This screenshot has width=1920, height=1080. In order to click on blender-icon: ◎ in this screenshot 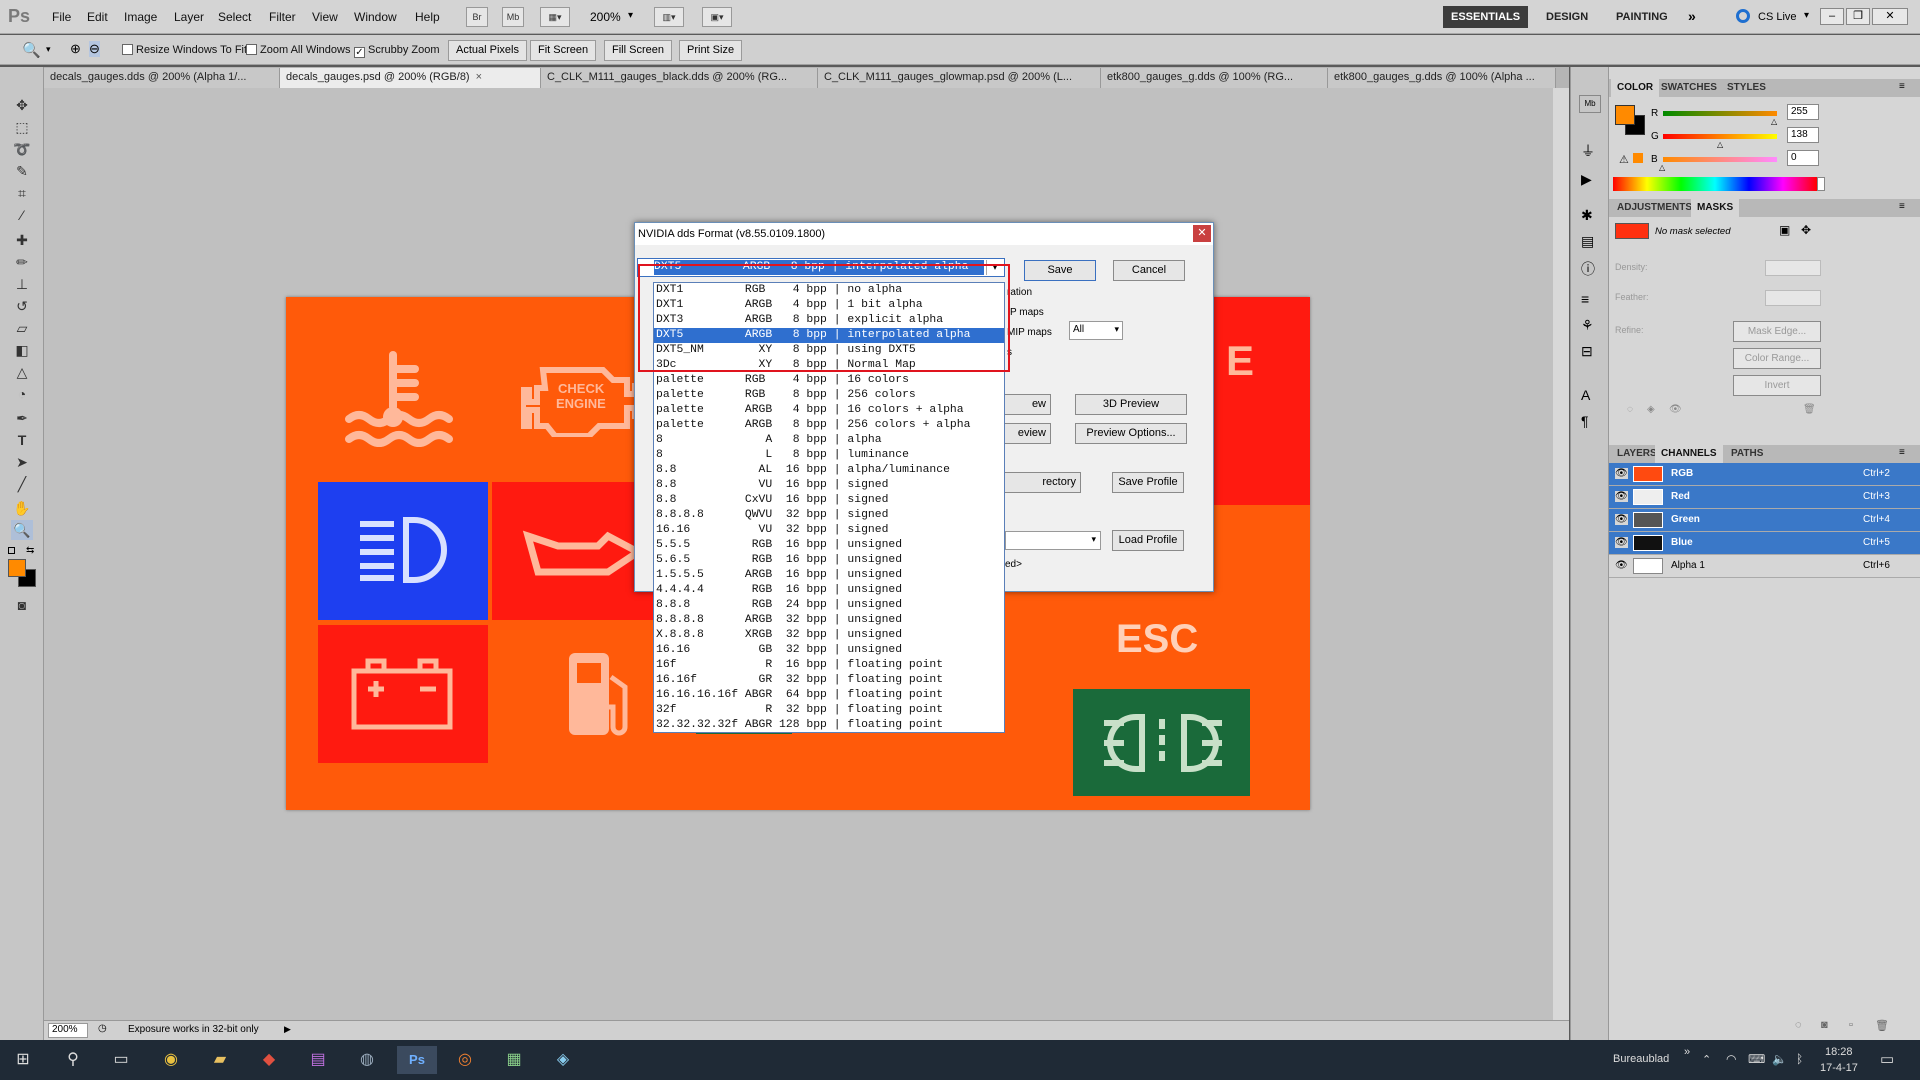, I will do `click(465, 1060)`.